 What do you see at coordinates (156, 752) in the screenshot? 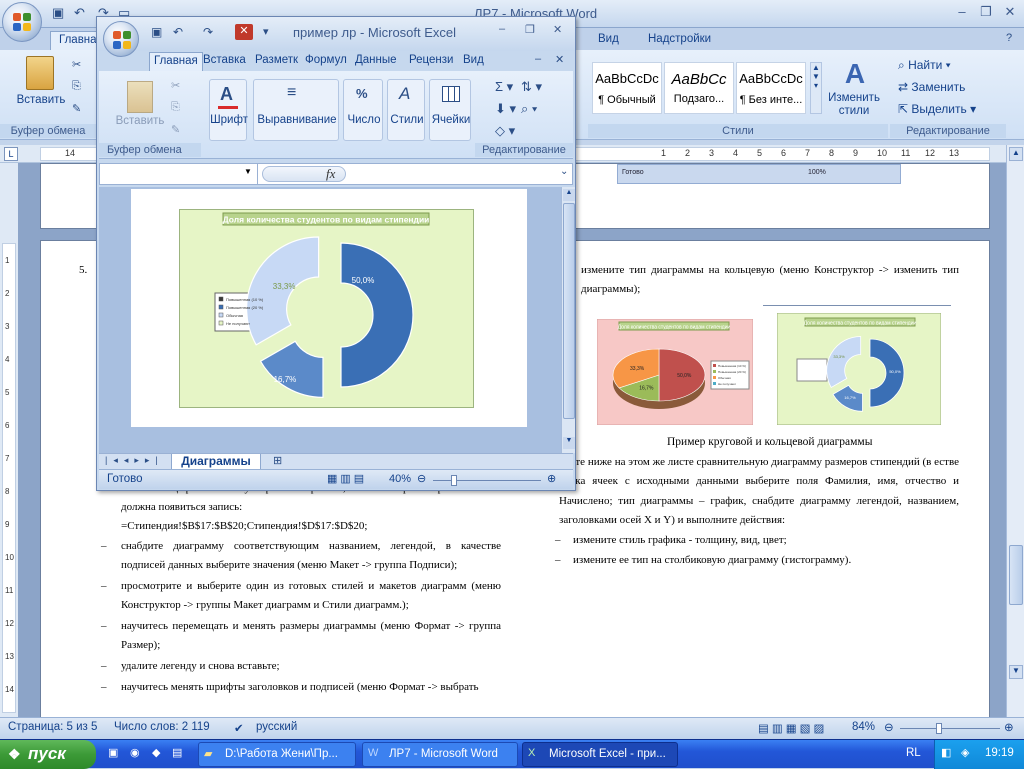
I see `quicklaunch-icon-2: ◆` at bounding box center [156, 752].